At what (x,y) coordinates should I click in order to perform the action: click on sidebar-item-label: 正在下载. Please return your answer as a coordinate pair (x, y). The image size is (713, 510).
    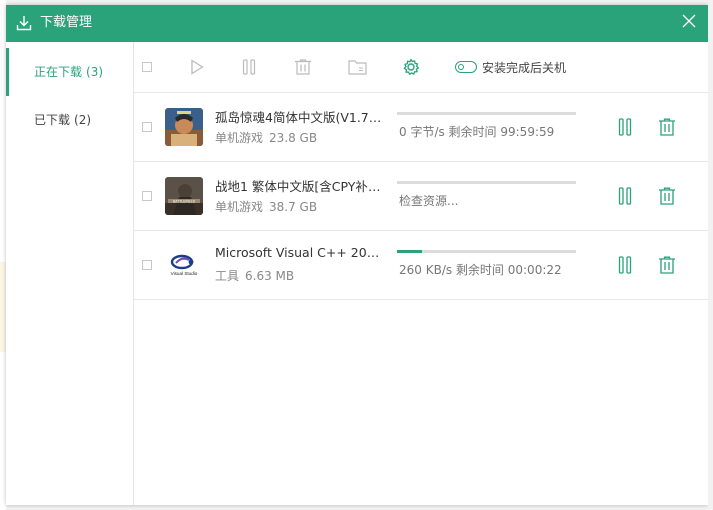
    Looking at the image, I should click on (58, 72).